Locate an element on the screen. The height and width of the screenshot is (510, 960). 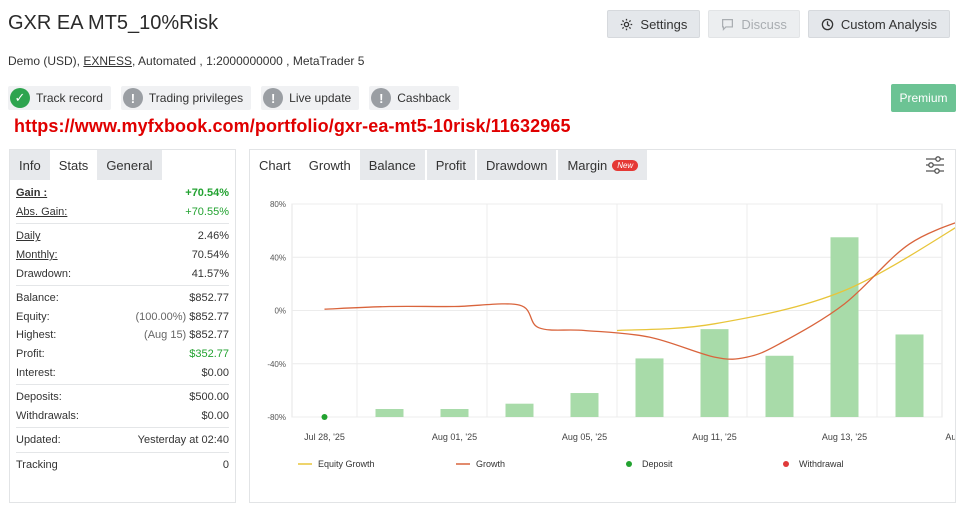
tab-drawdown: Drawdown is located at coordinates (517, 165).